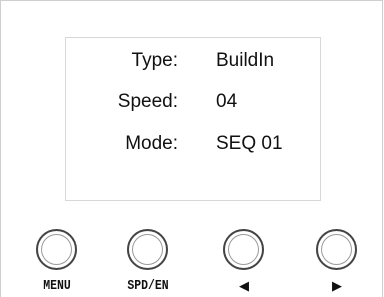  What do you see at coordinates (151, 143) in the screenshot?
I see `mode-label: Mode:` at bounding box center [151, 143].